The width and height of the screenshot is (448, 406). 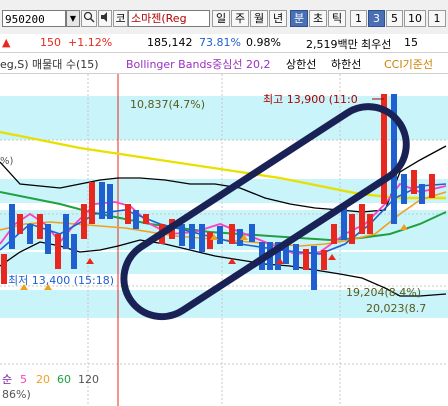 What do you see at coordinates (88, 379) in the screenshot?
I see `ma120-legend: 120` at bounding box center [88, 379].